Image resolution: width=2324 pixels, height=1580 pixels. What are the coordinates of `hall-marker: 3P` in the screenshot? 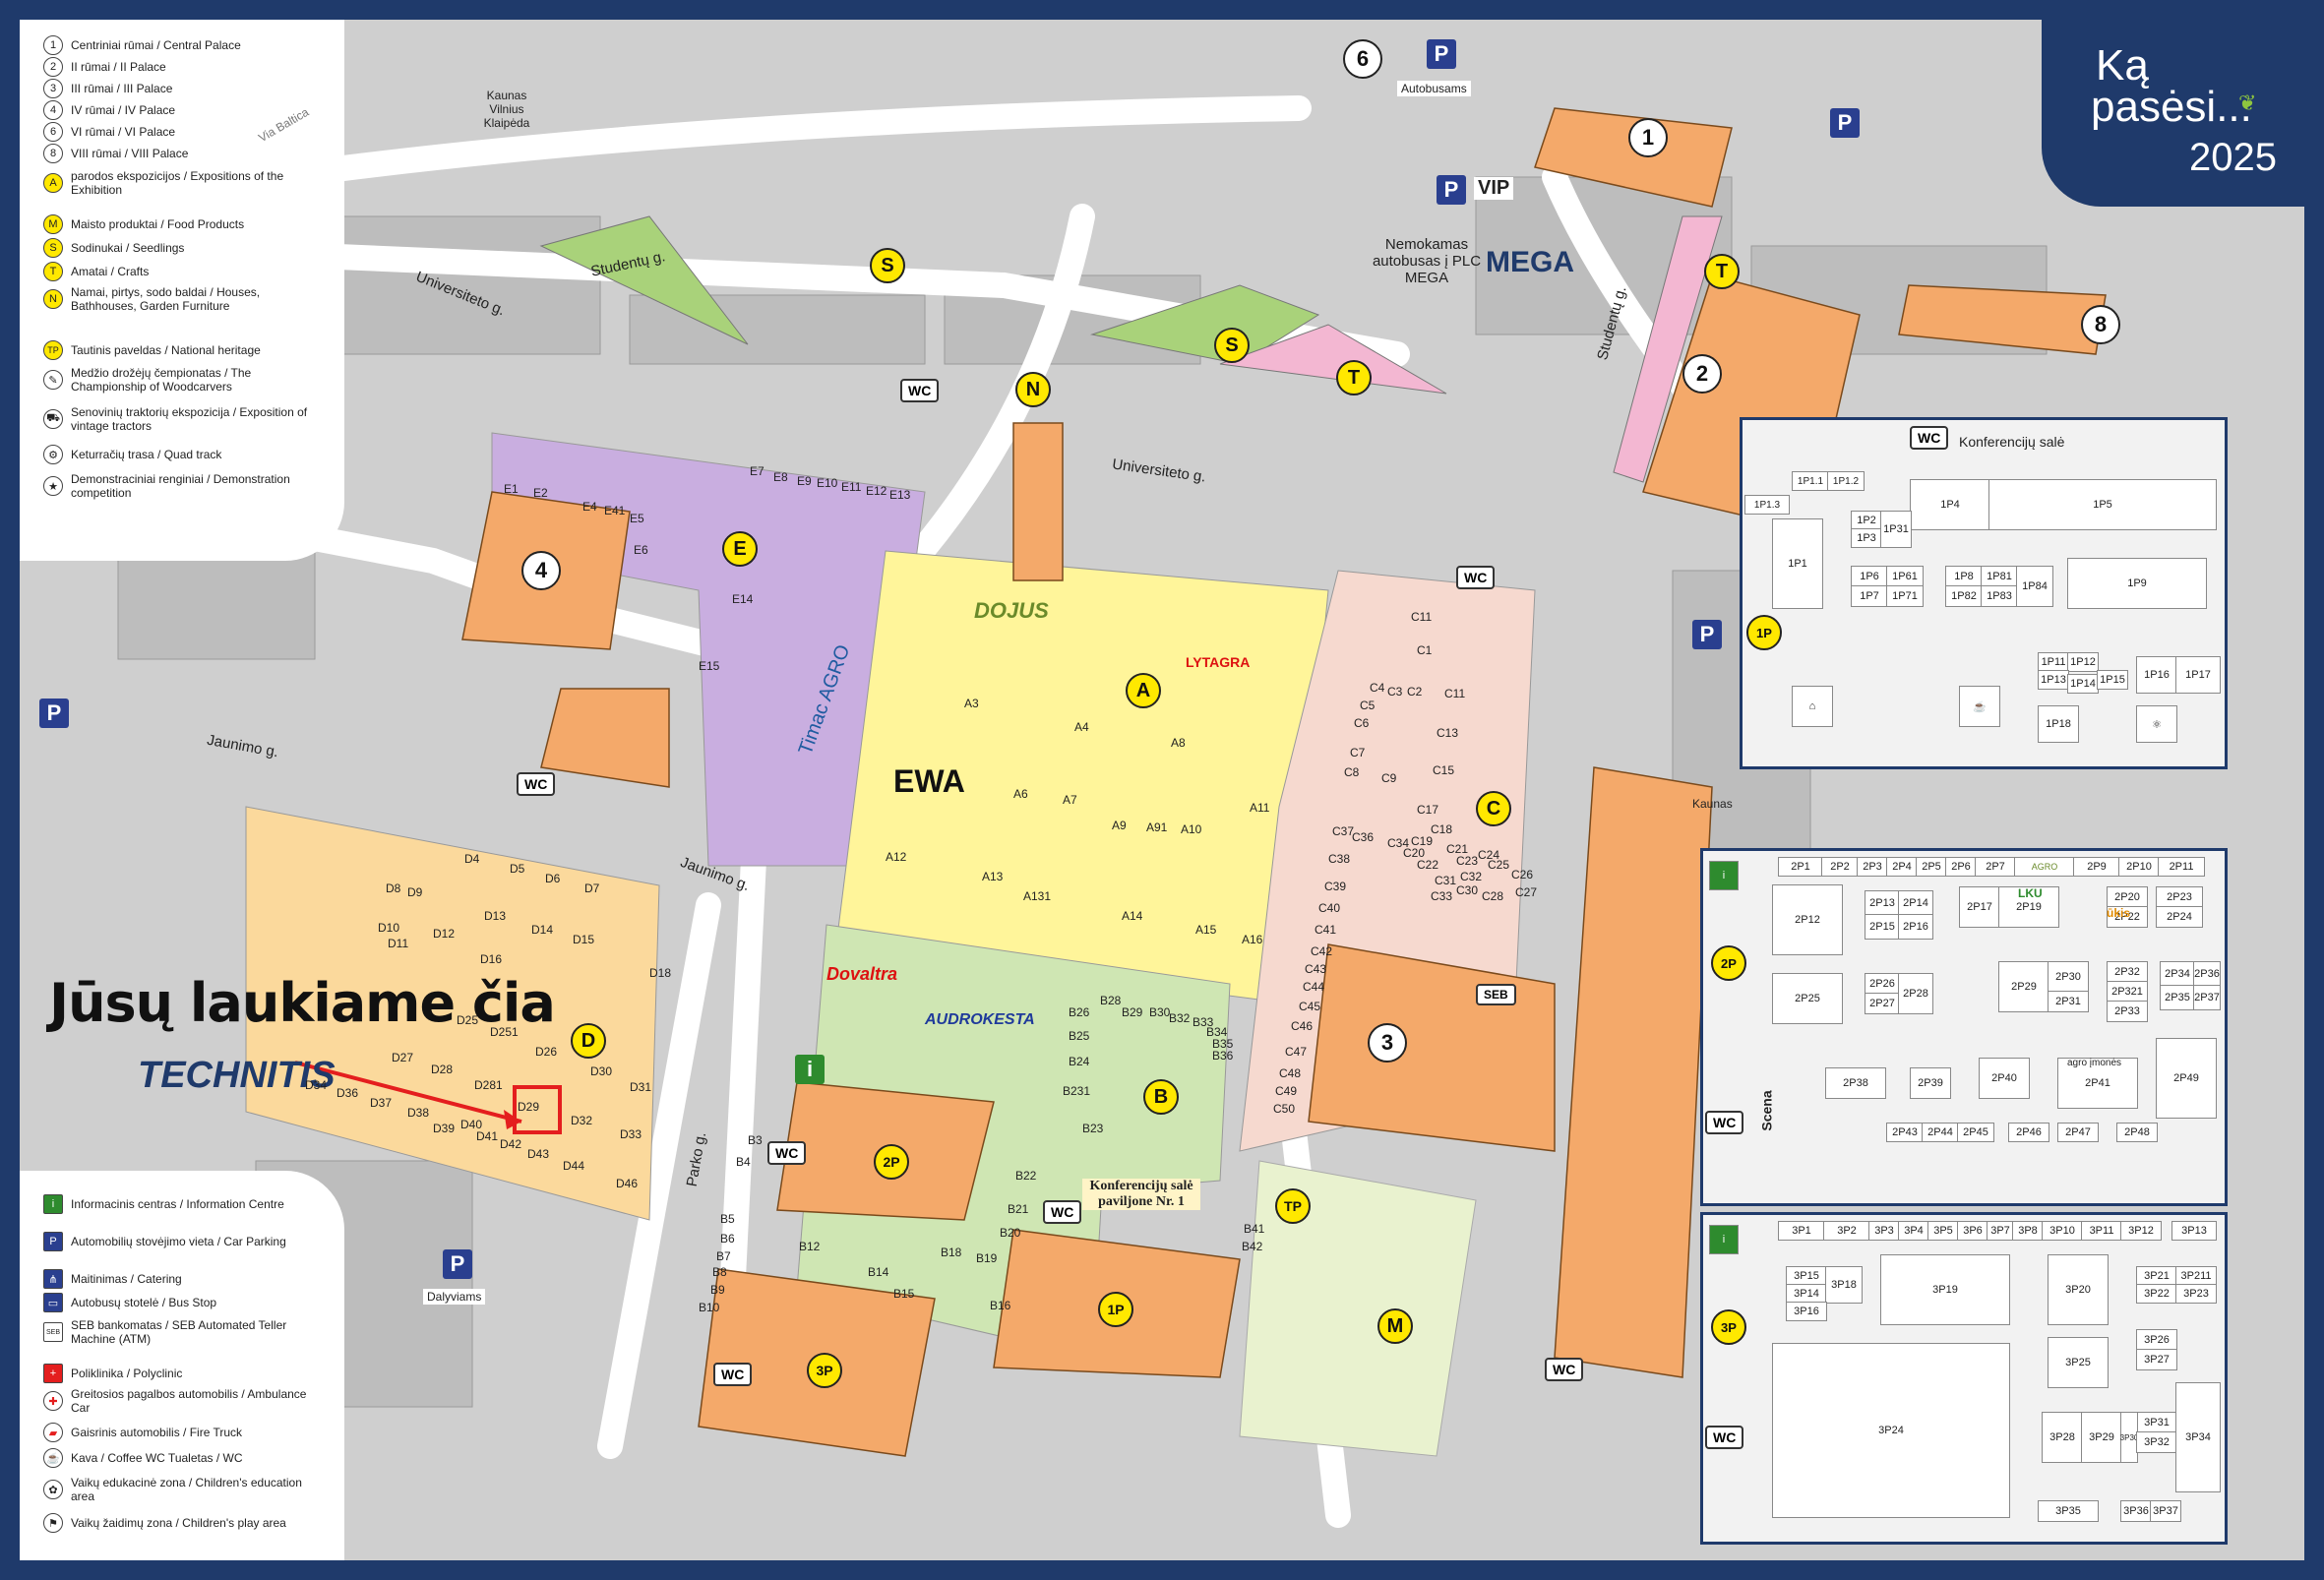 It's located at (824, 1371).